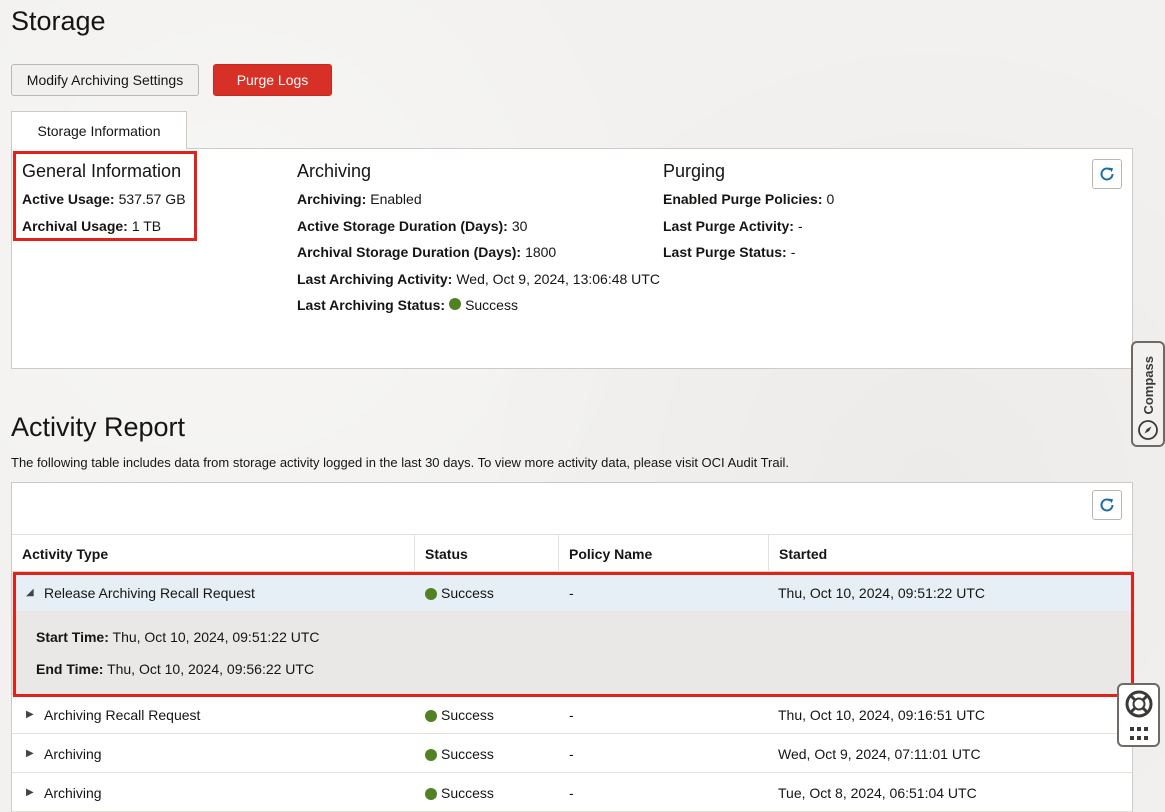 This screenshot has height=812, width=1165. Describe the element at coordinates (375, 278) in the screenshot. I see `last-archiving-activity-label: Last Archiving Activity:` at that location.